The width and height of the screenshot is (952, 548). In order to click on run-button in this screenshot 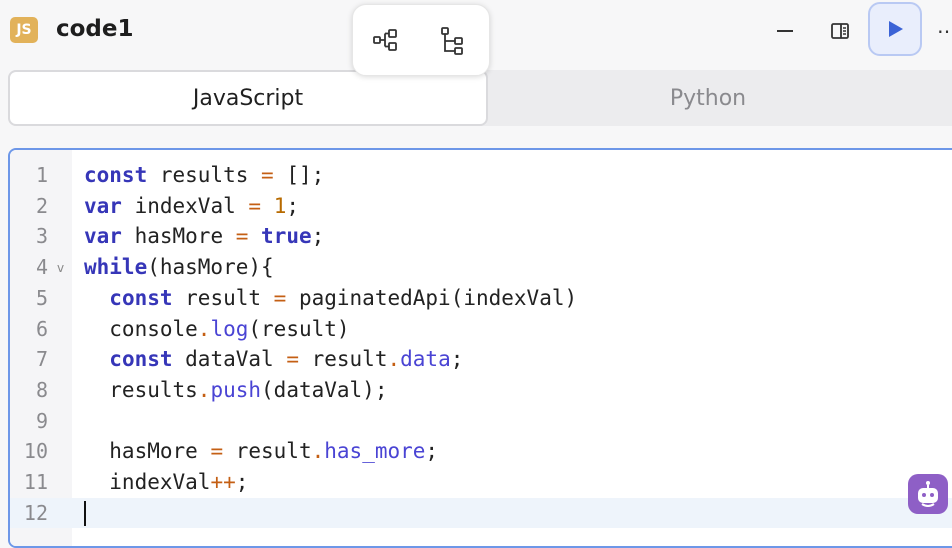, I will do `click(895, 29)`.